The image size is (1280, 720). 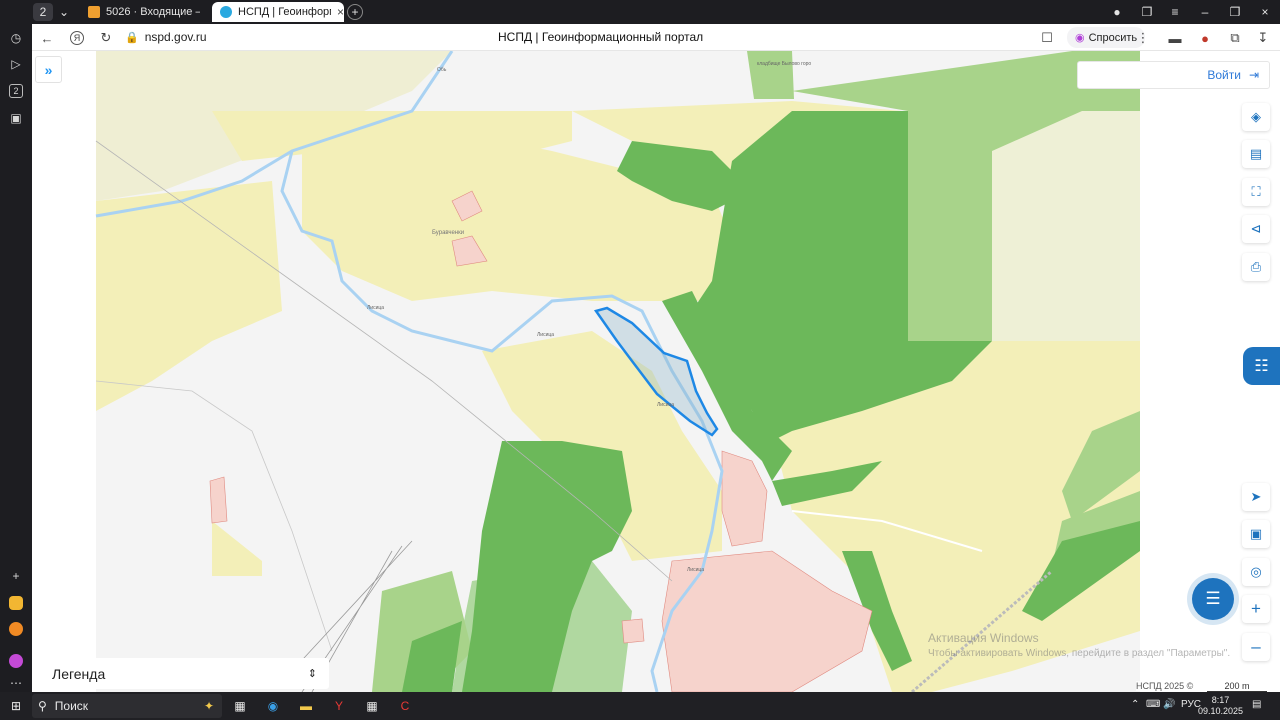 I want to click on account-icon: ●, so click(x=1117, y=12).